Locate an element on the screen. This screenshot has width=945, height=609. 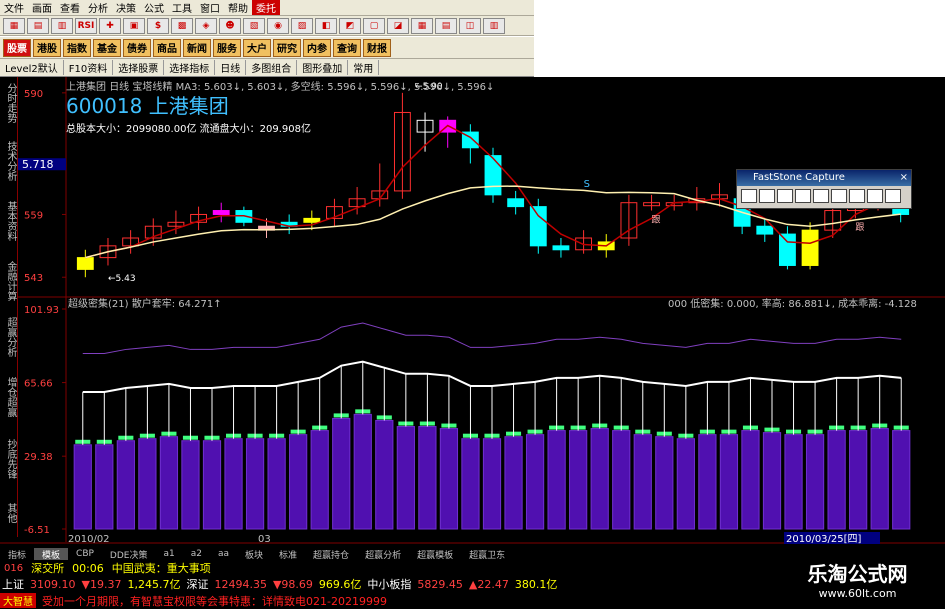
sh-label: 上证 is located at coordinates (13, 584).